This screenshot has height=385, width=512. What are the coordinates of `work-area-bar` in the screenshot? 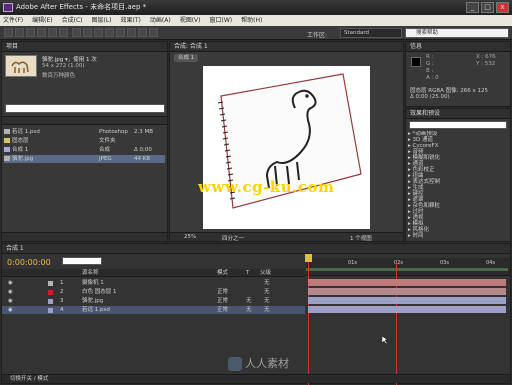 It's located at (407, 269).